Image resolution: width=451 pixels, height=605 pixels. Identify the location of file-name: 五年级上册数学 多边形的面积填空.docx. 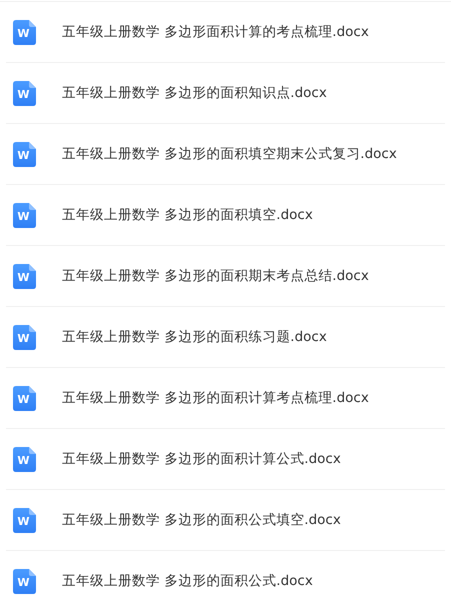
(187, 215).